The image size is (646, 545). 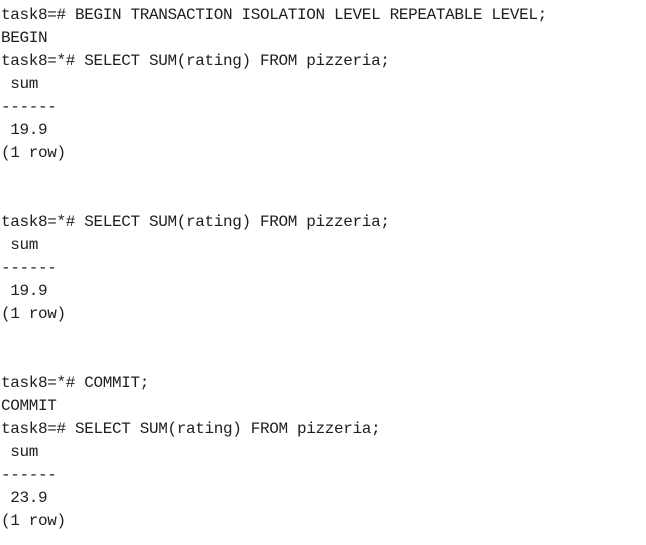 I want to click on command-line: task8=*# COMMIT;, so click(x=75, y=383).